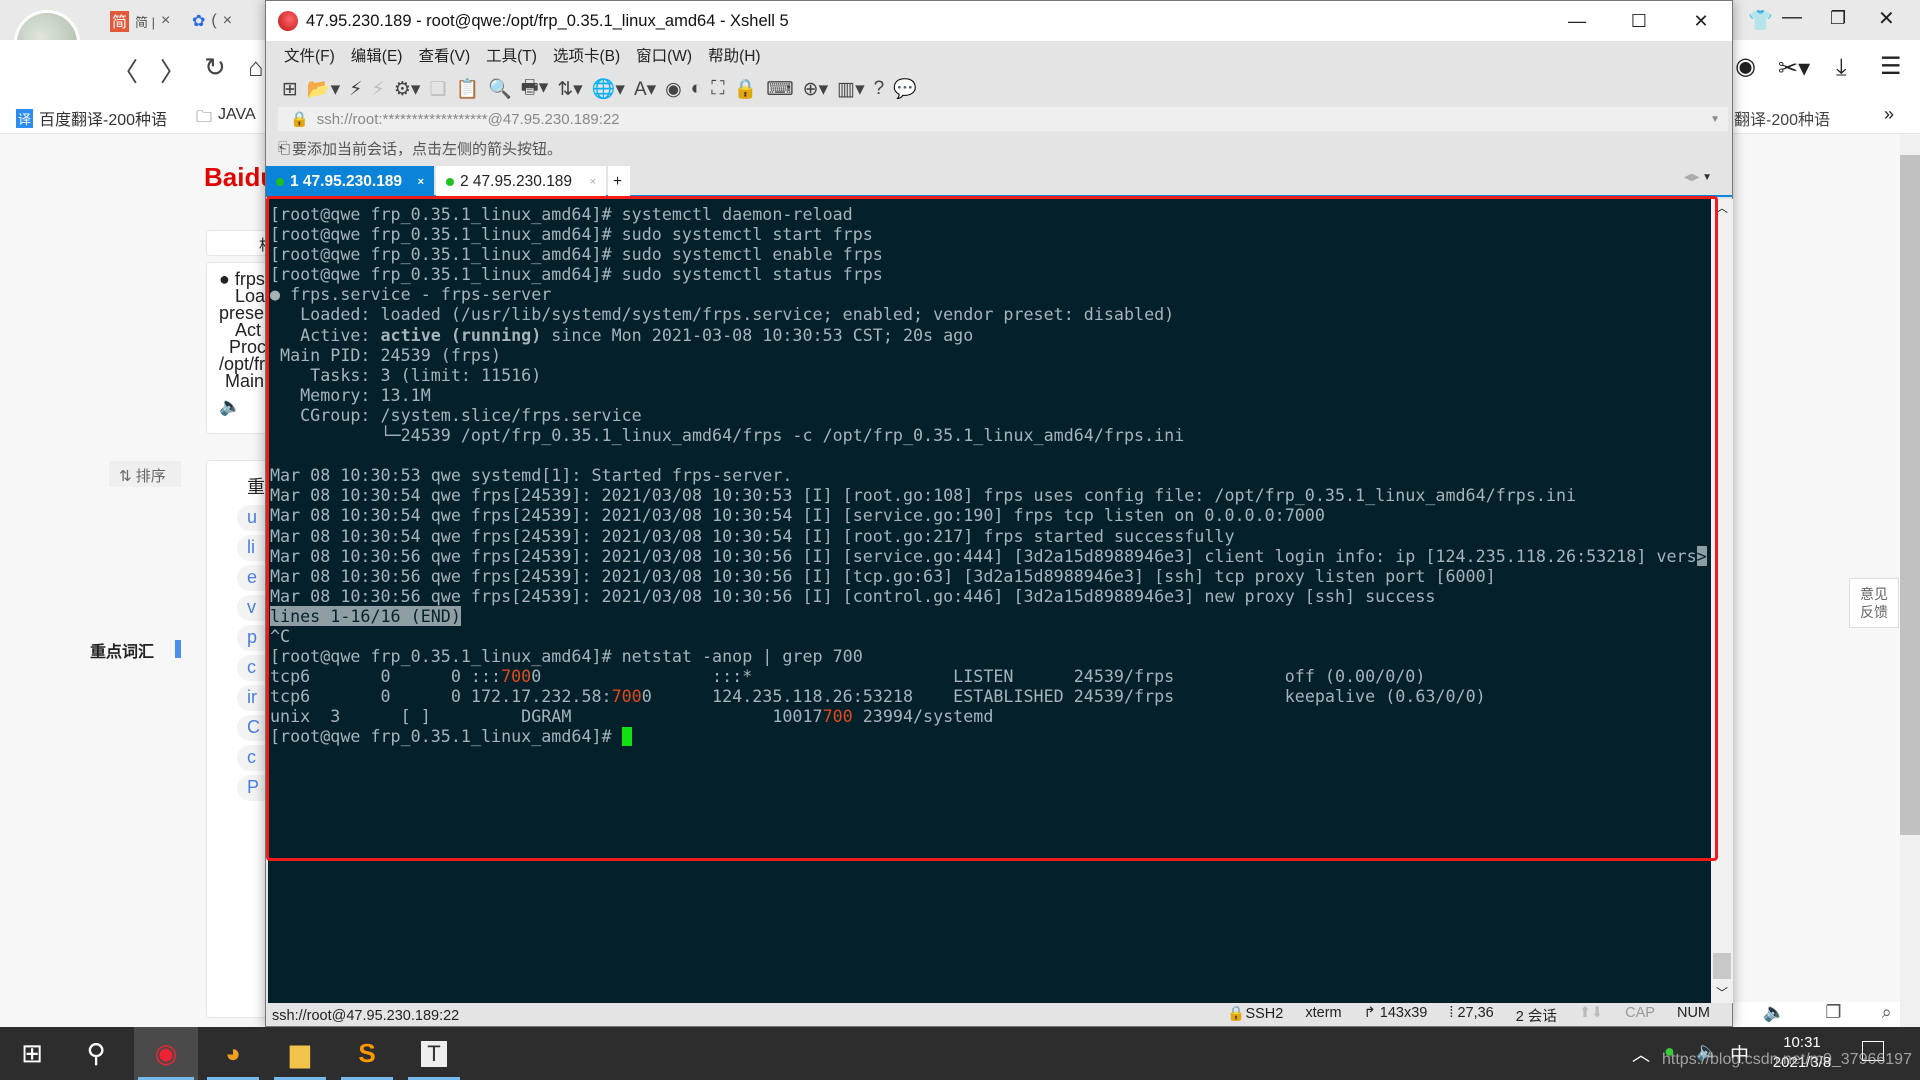 The width and height of the screenshot is (1920, 1080). Describe the element at coordinates (365, 615) in the screenshot. I see `terminal-text: lines 1-16/16 (END)` at that location.